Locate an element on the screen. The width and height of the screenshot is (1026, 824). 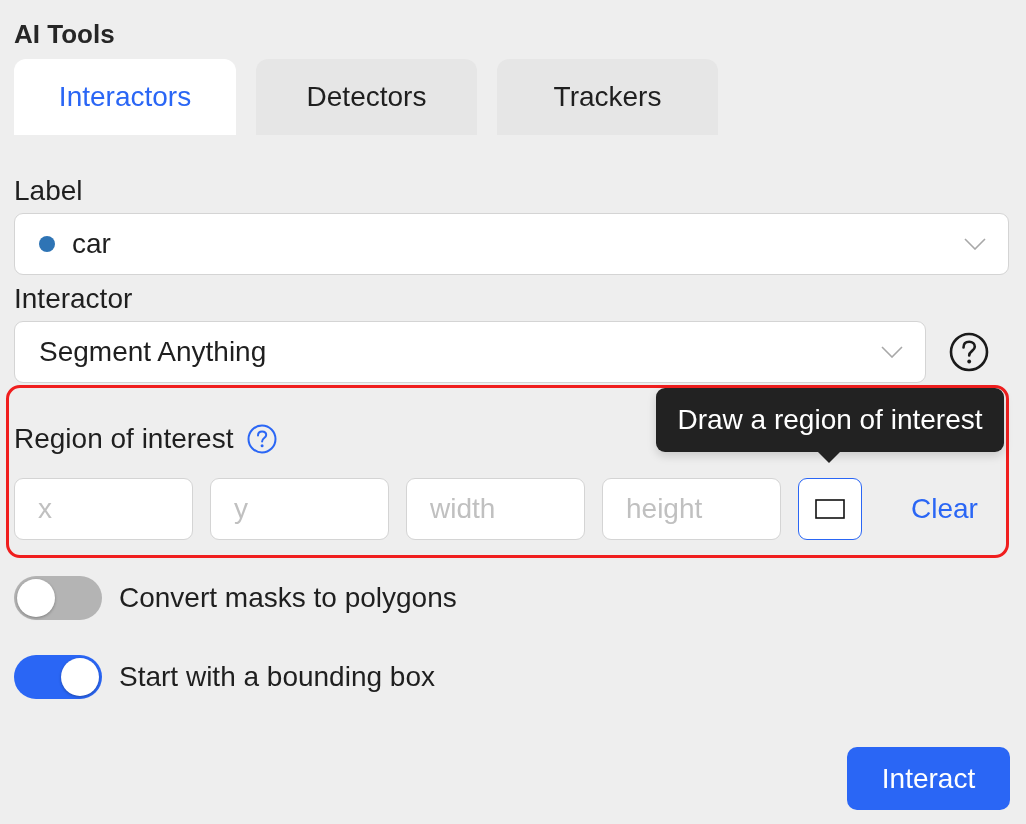
interact-button: Interact is located at coordinates (928, 778).